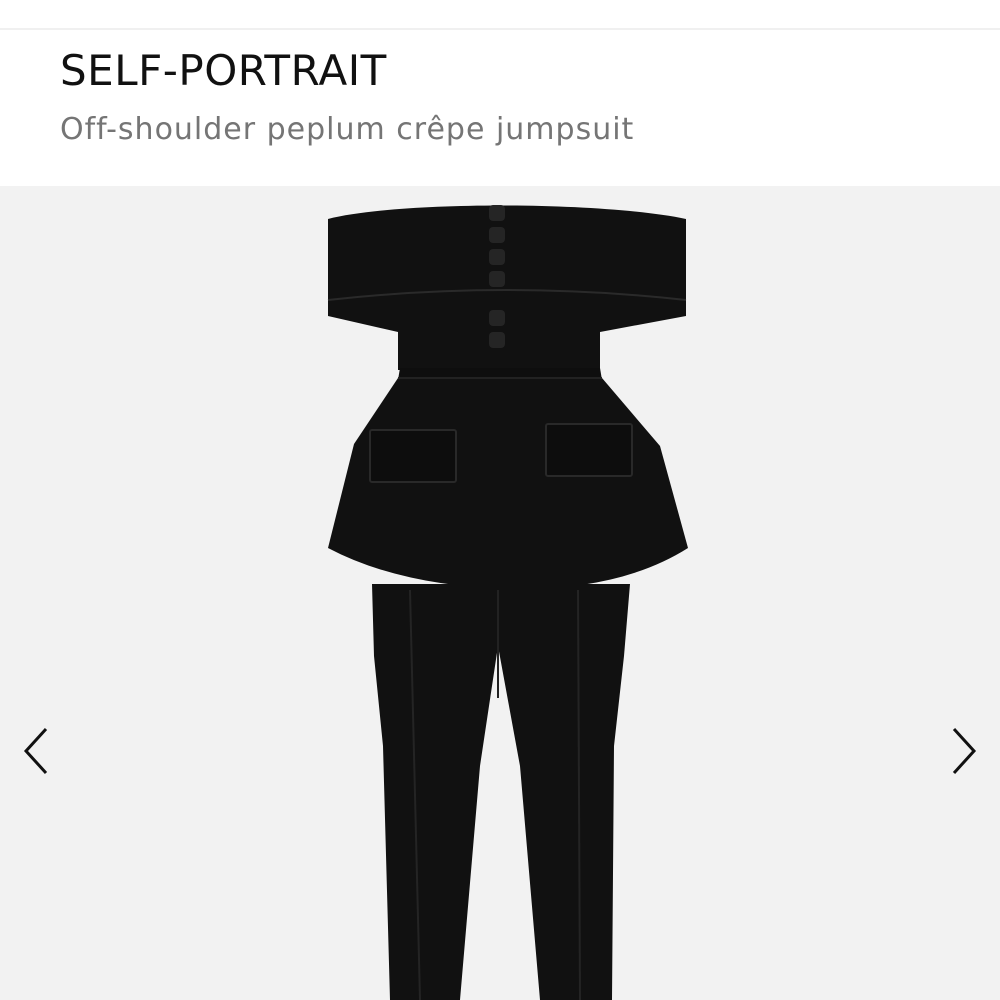  What do you see at coordinates (500, 29) in the screenshot?
I see `top-divider` at bounding box center [500, 29].